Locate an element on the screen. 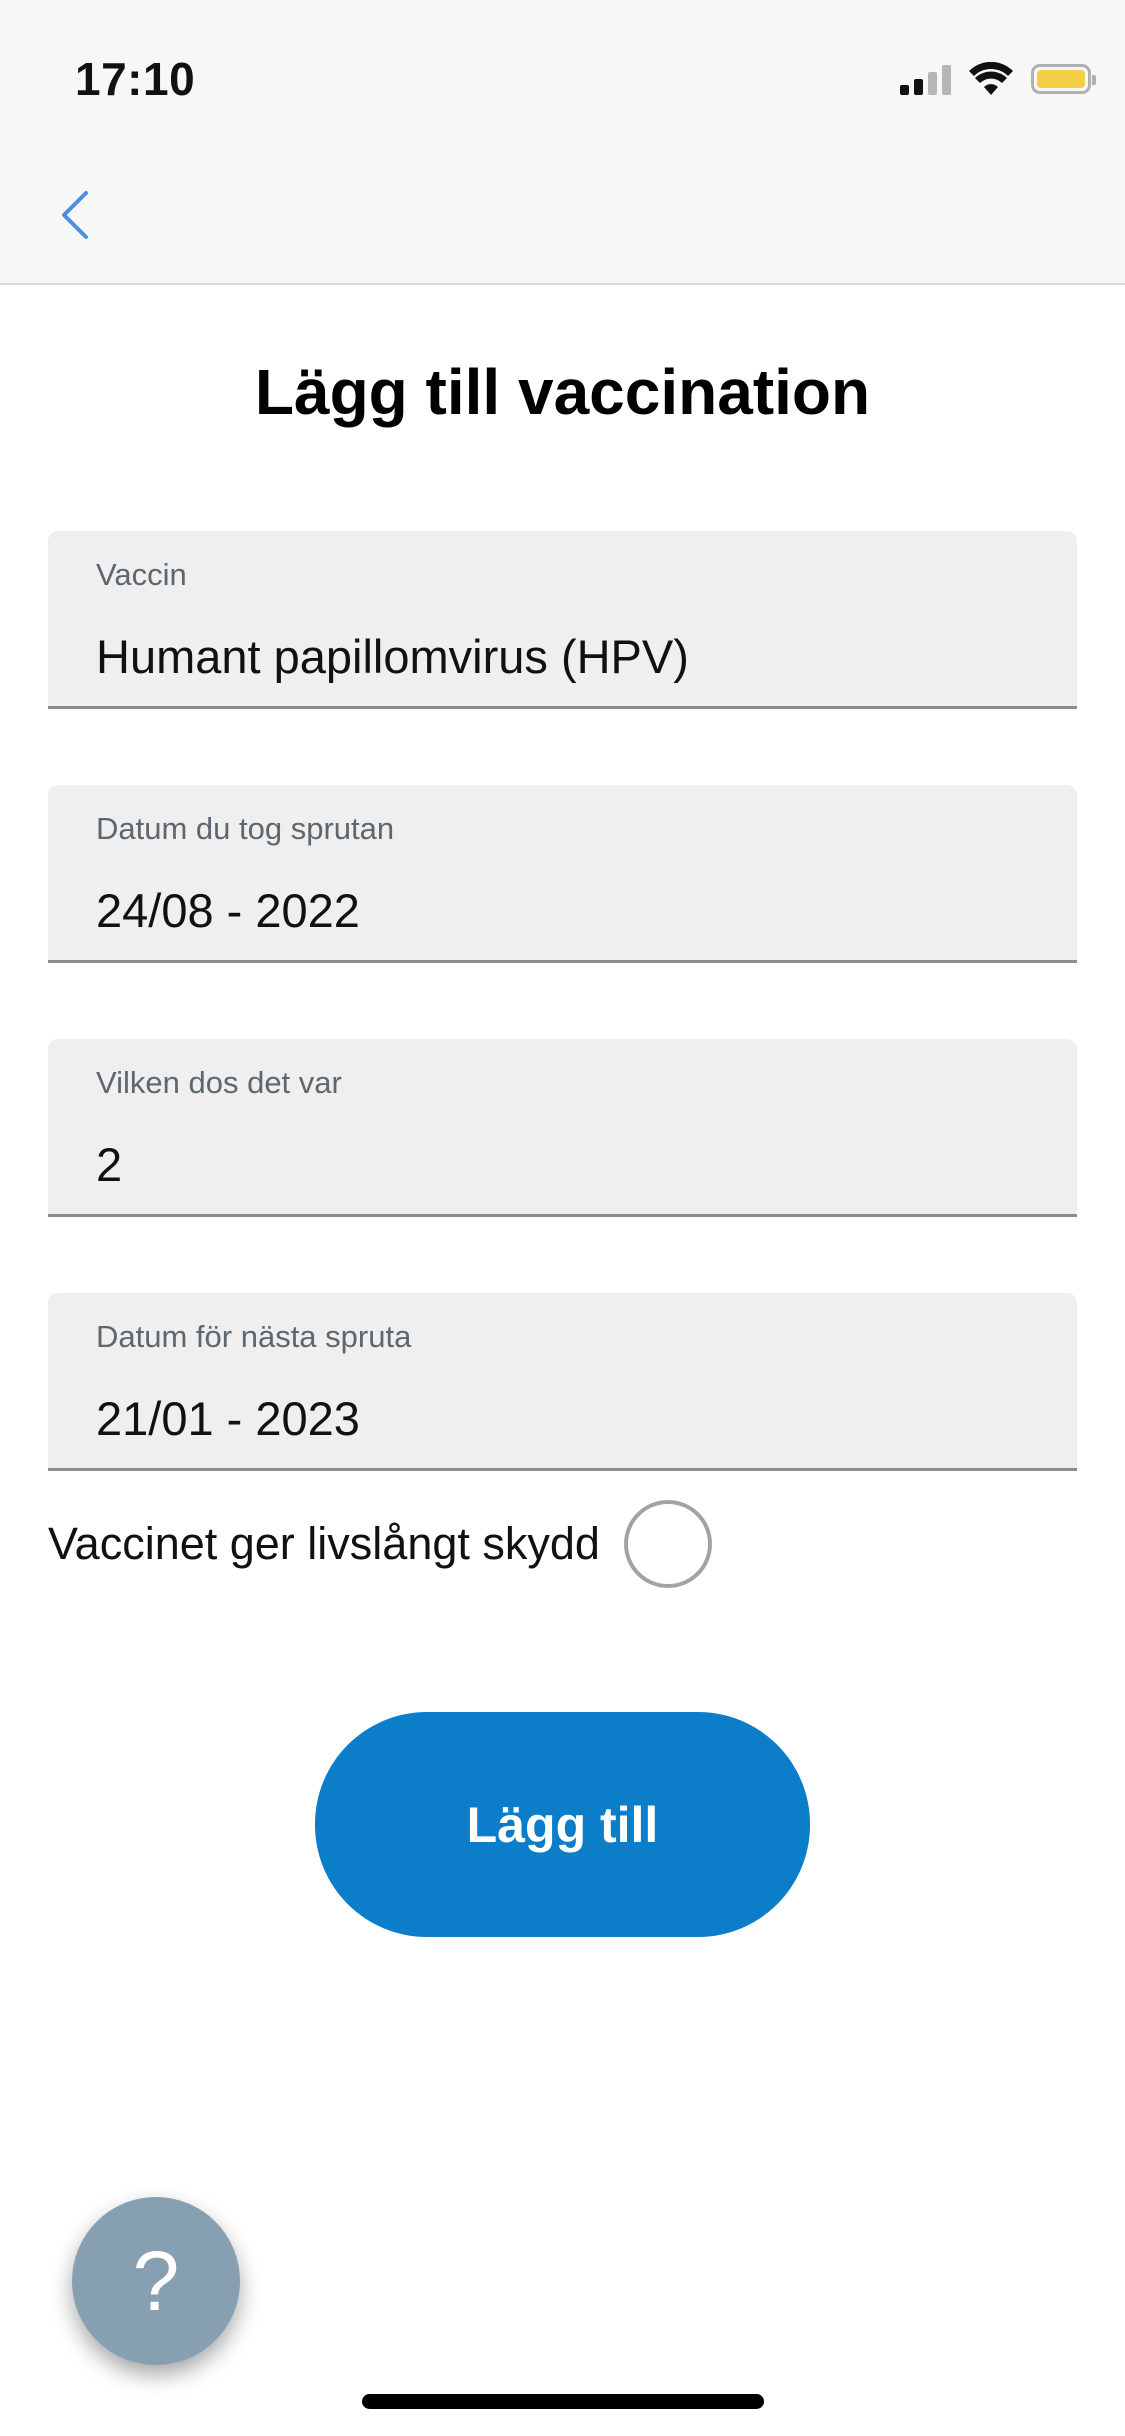 The height and width of the screenshot is (2436, 1125). date-taken-field-label: Datum du tog sprutan is located at coordinates (245, 828).